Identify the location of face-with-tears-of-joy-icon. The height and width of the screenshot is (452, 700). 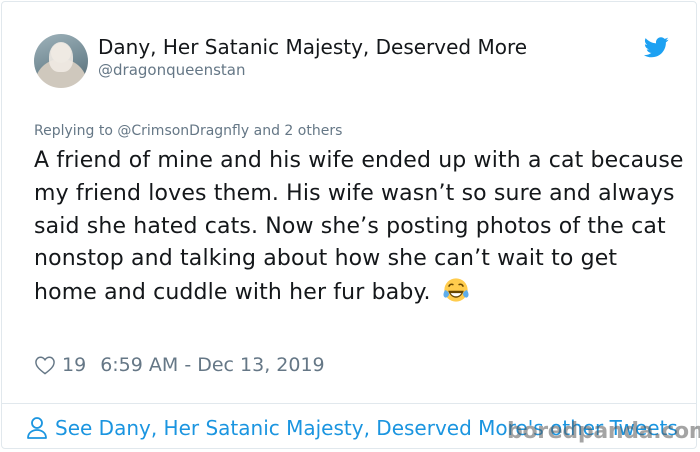
(456, 290).